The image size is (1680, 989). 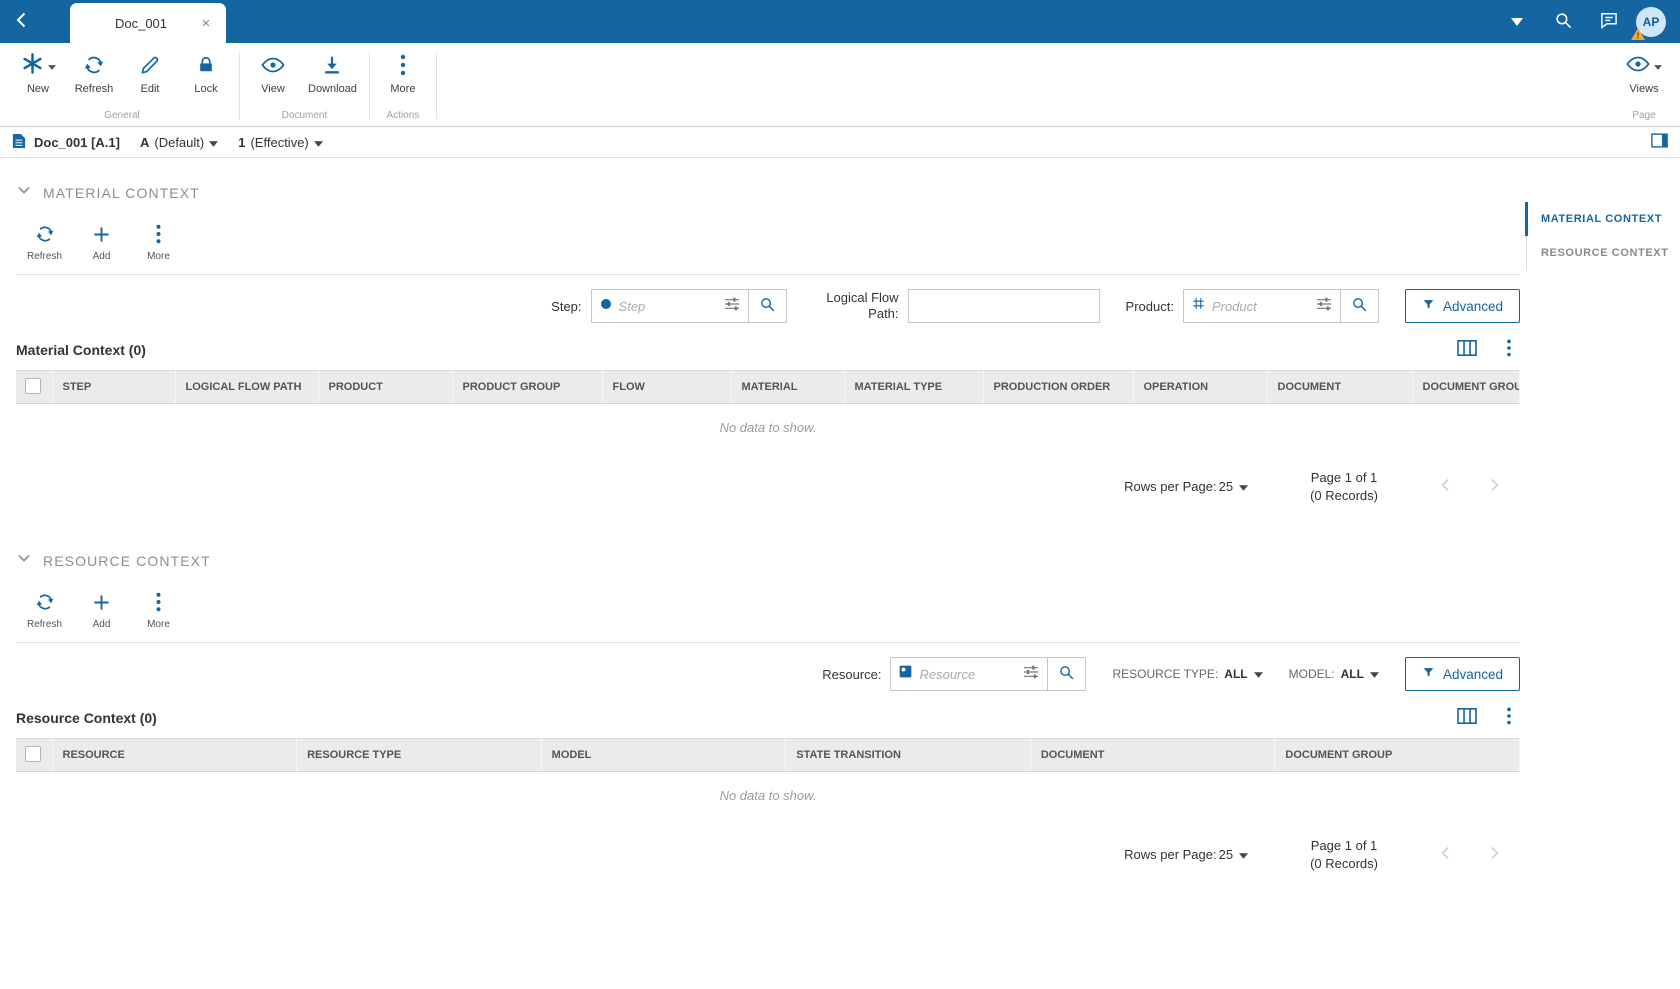 What do you see at coordinates (1644, 69) in the screenshot?
I see `views-button: Views` at bounding box center [1644, 69].